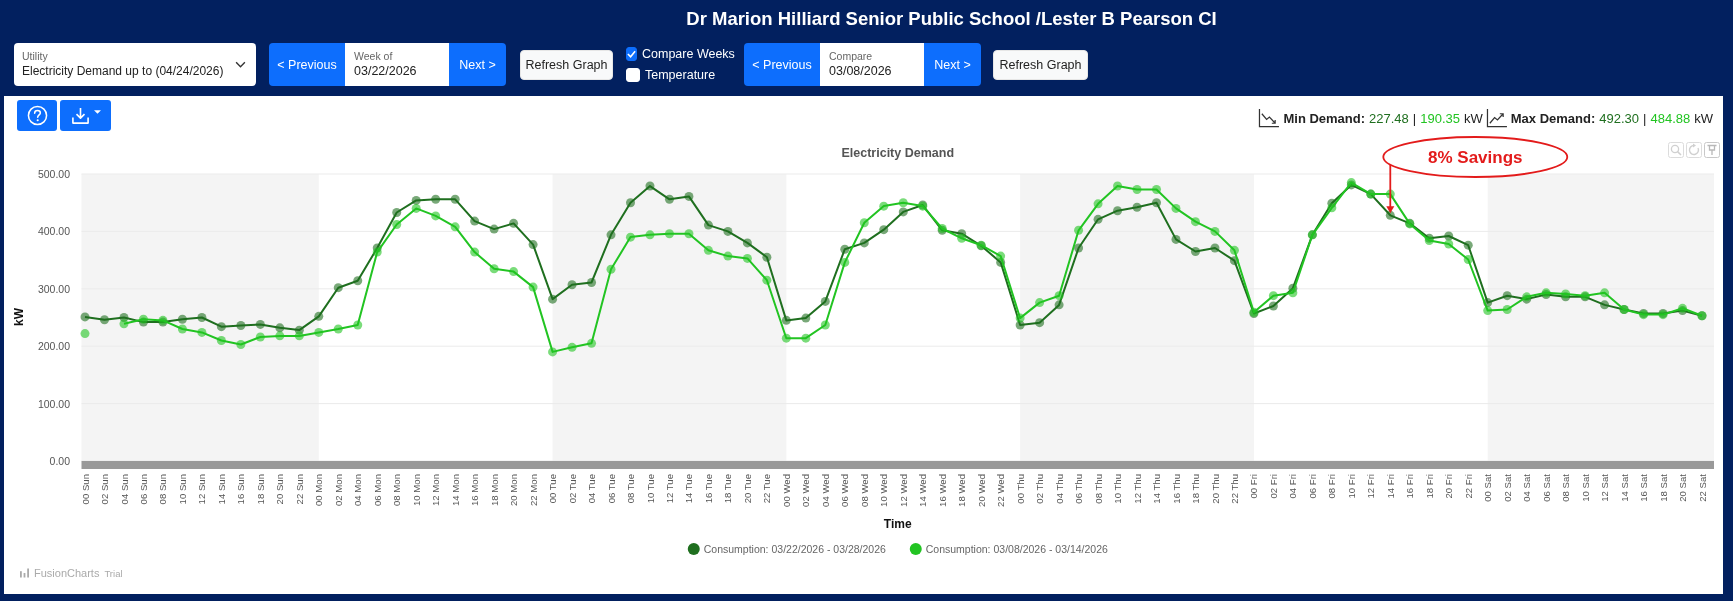  I want to click on x-tick-label: 02 Sat, so click(1507, 488).